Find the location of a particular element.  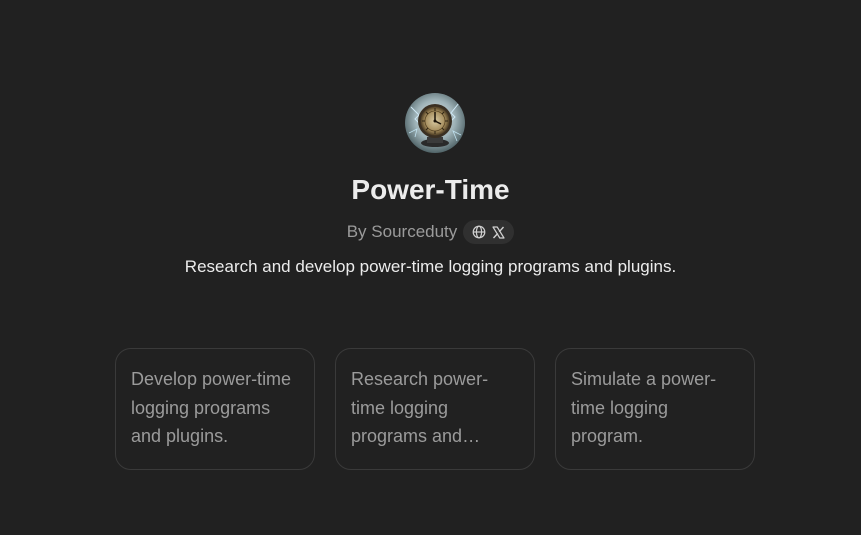

gpt-avatar is located at coordinates (435, 123).